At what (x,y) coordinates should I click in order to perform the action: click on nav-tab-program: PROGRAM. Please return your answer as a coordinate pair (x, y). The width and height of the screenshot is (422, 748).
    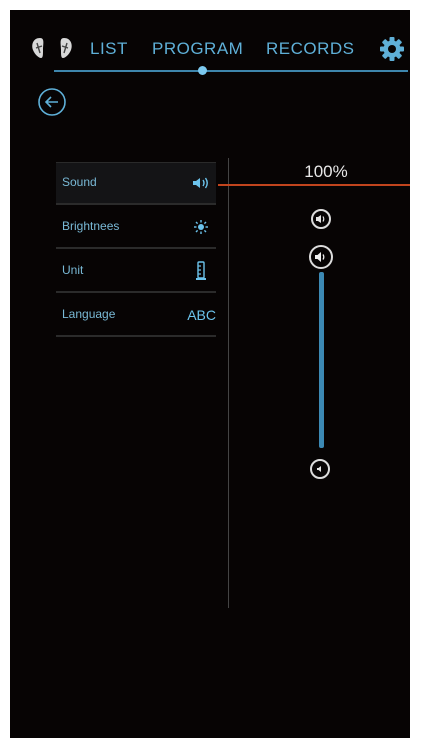
    Looking at the image, I should click on (197, 49).